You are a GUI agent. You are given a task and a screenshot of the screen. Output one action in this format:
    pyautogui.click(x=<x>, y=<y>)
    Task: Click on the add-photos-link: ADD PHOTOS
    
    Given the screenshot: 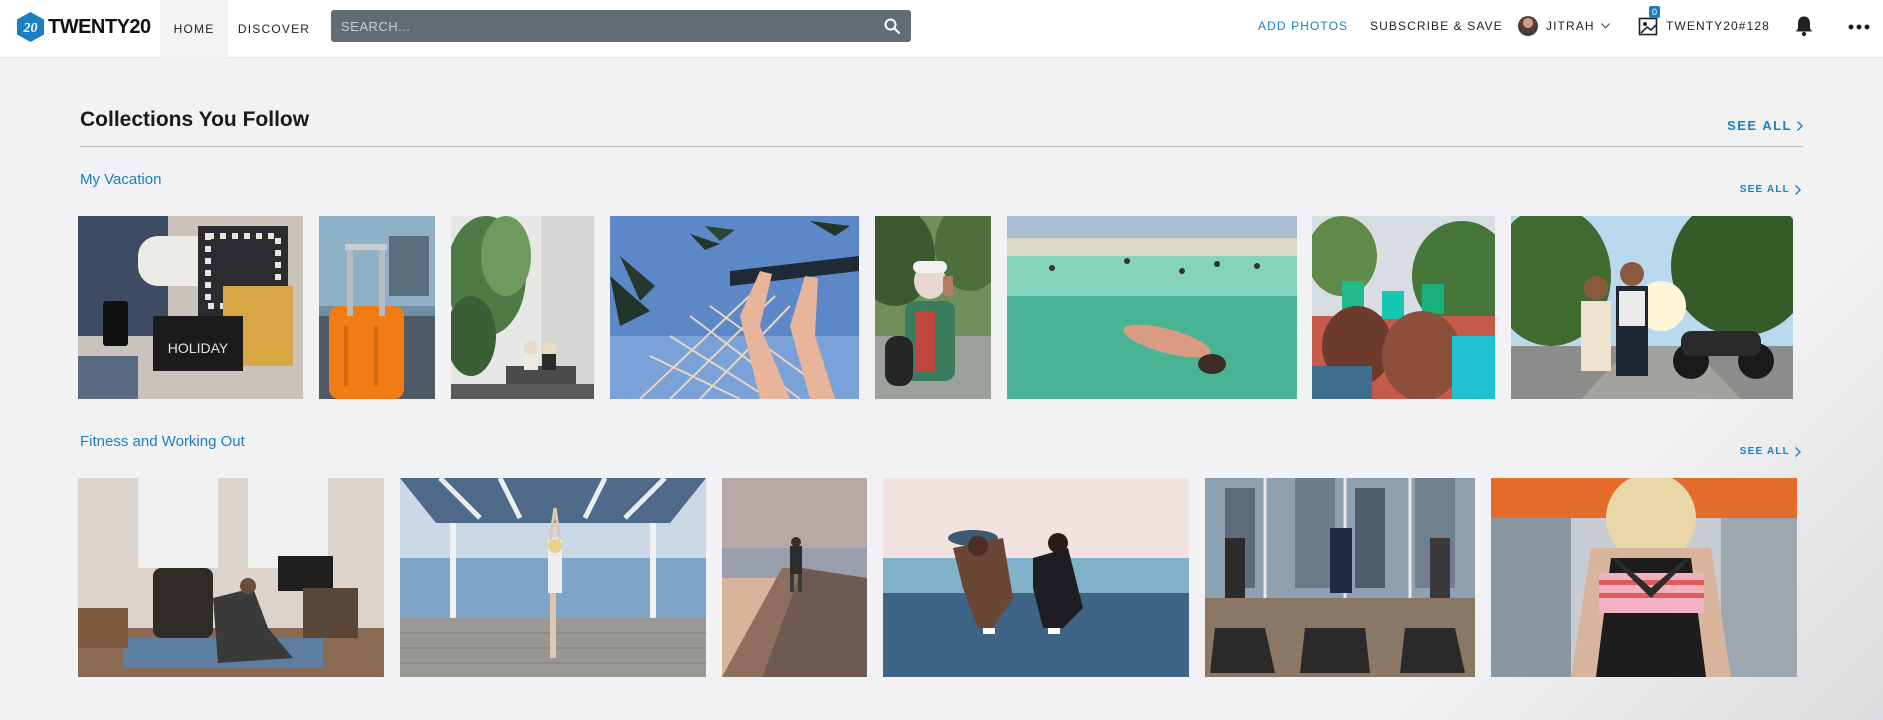 What is the action you would take?
    pyautogui.click(x=1303, y=26)
    